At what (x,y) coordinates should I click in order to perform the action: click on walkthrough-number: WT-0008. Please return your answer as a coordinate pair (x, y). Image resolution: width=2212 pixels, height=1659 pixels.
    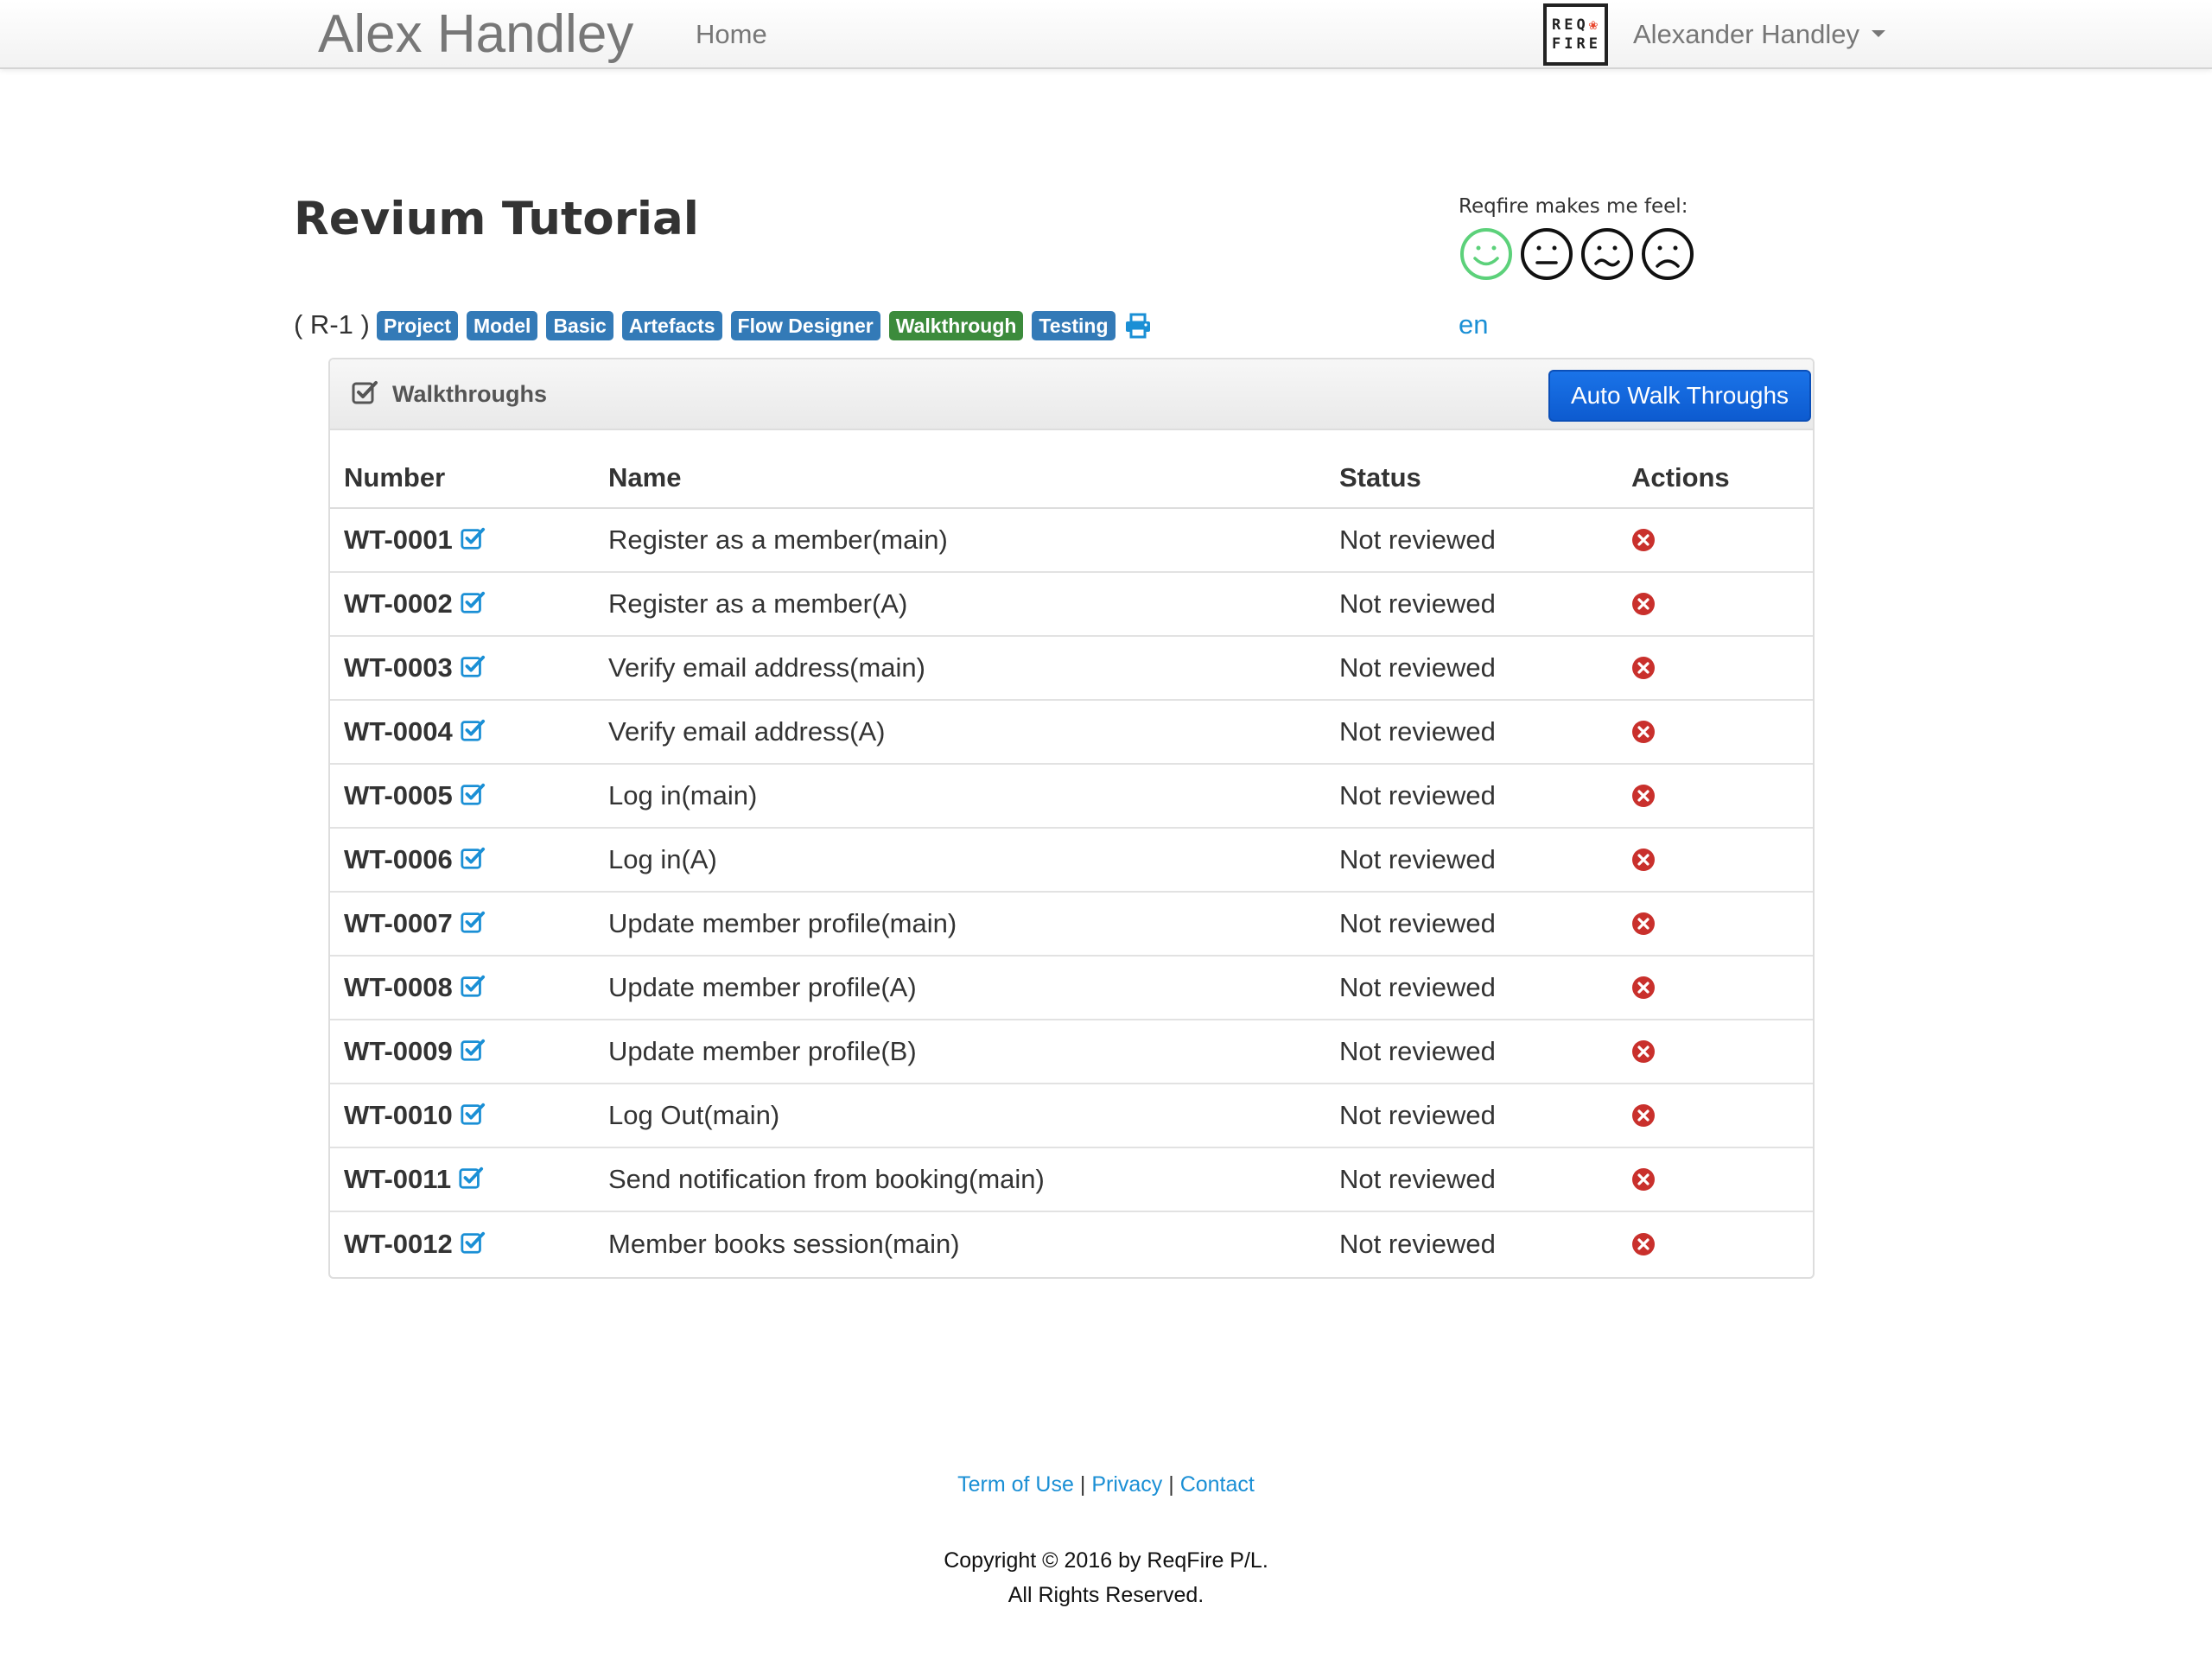
    Looking at the image, I should click on (398, 987).